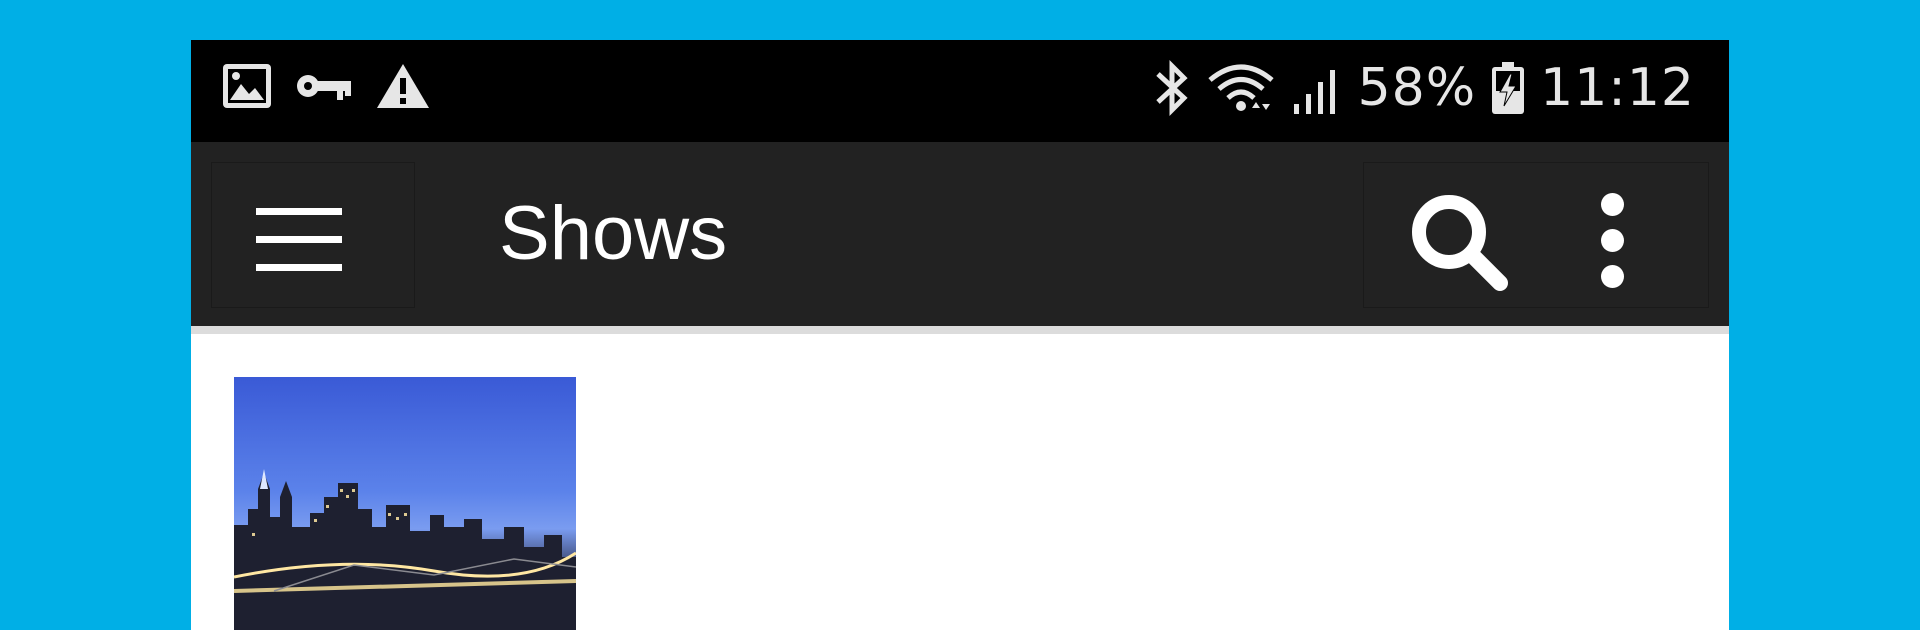 This screenshot has height=630, width=1920. What do you see at coordinates (1240, 87) in the screenshot?
I see `wifi-icon` at bounding box center [1240, 87].